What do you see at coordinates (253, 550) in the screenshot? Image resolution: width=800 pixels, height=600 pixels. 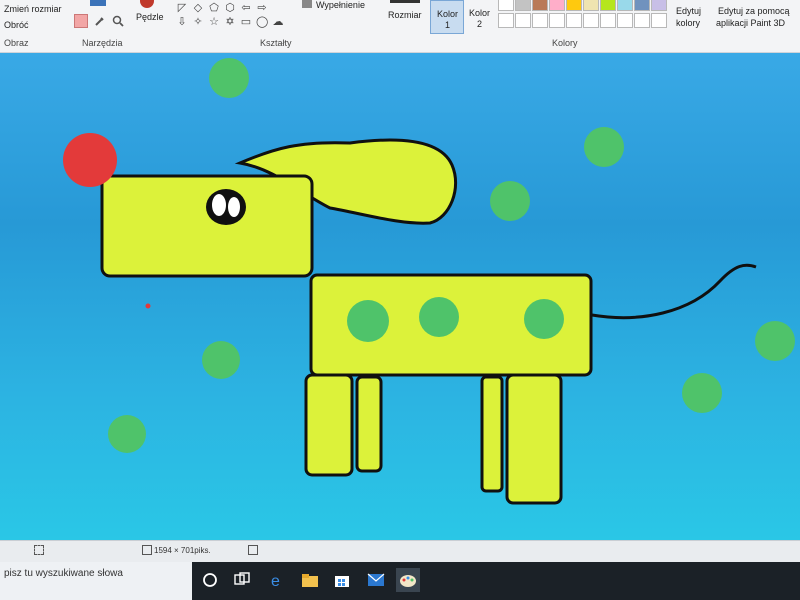 I see `file-size-icon` at bounding box center [253, 550].